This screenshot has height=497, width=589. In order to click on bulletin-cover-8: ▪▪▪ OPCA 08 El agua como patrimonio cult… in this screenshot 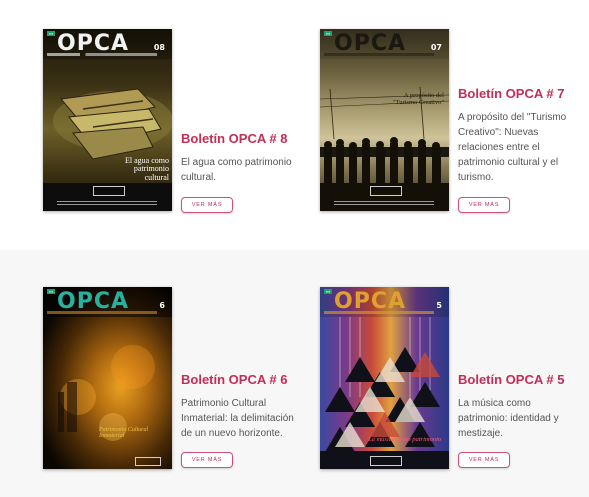, I will do `click(107, 120)`.